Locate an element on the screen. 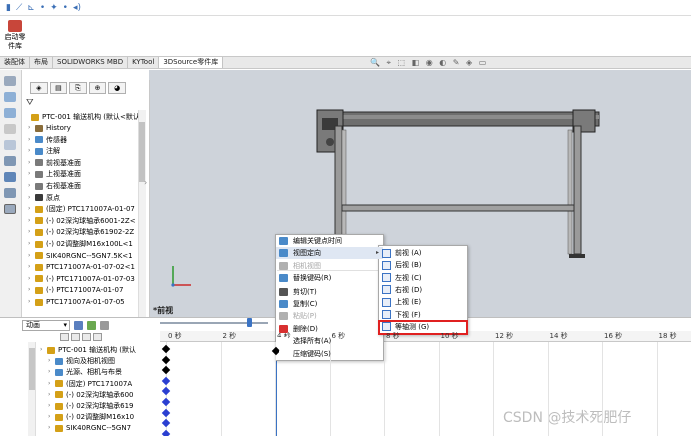 This screenshot has height=436, width=691. view-orientation-item: 右视 (D) is located at coordinates (423, 290).